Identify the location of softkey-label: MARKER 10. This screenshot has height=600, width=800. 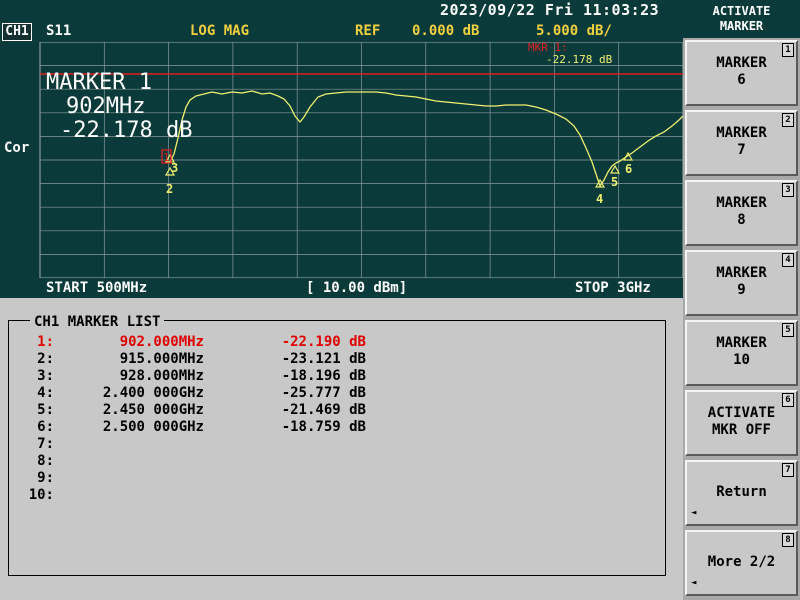
(741, 351).